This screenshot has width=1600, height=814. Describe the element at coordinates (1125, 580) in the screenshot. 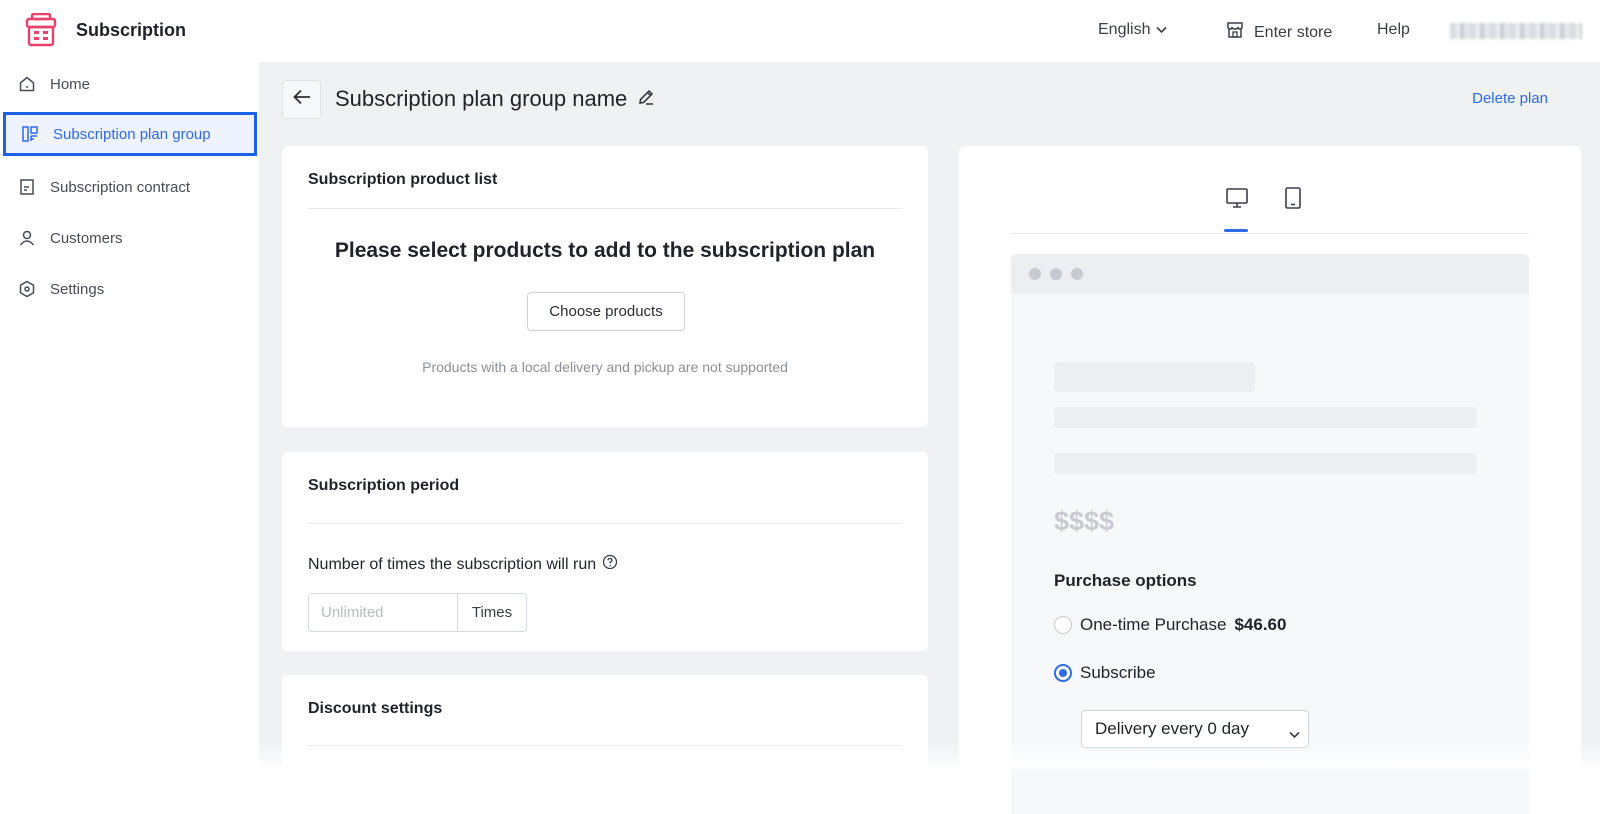

I see `purchase-options-title: Purchase options` at that location.